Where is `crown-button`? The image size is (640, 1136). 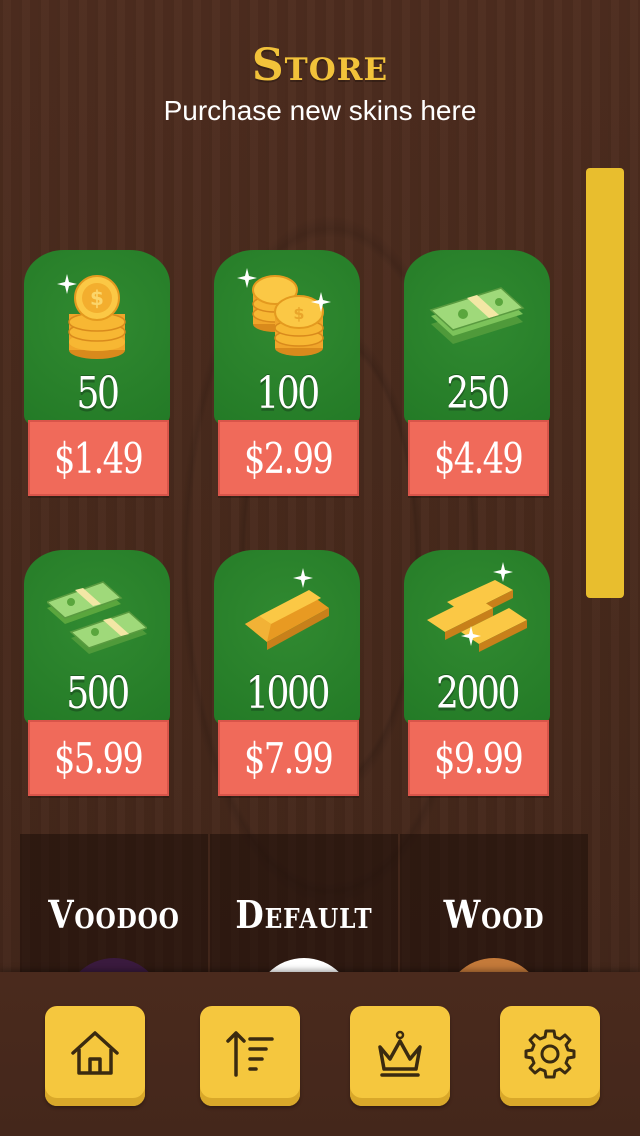 crown-button is located at coordinates (400, 1056).